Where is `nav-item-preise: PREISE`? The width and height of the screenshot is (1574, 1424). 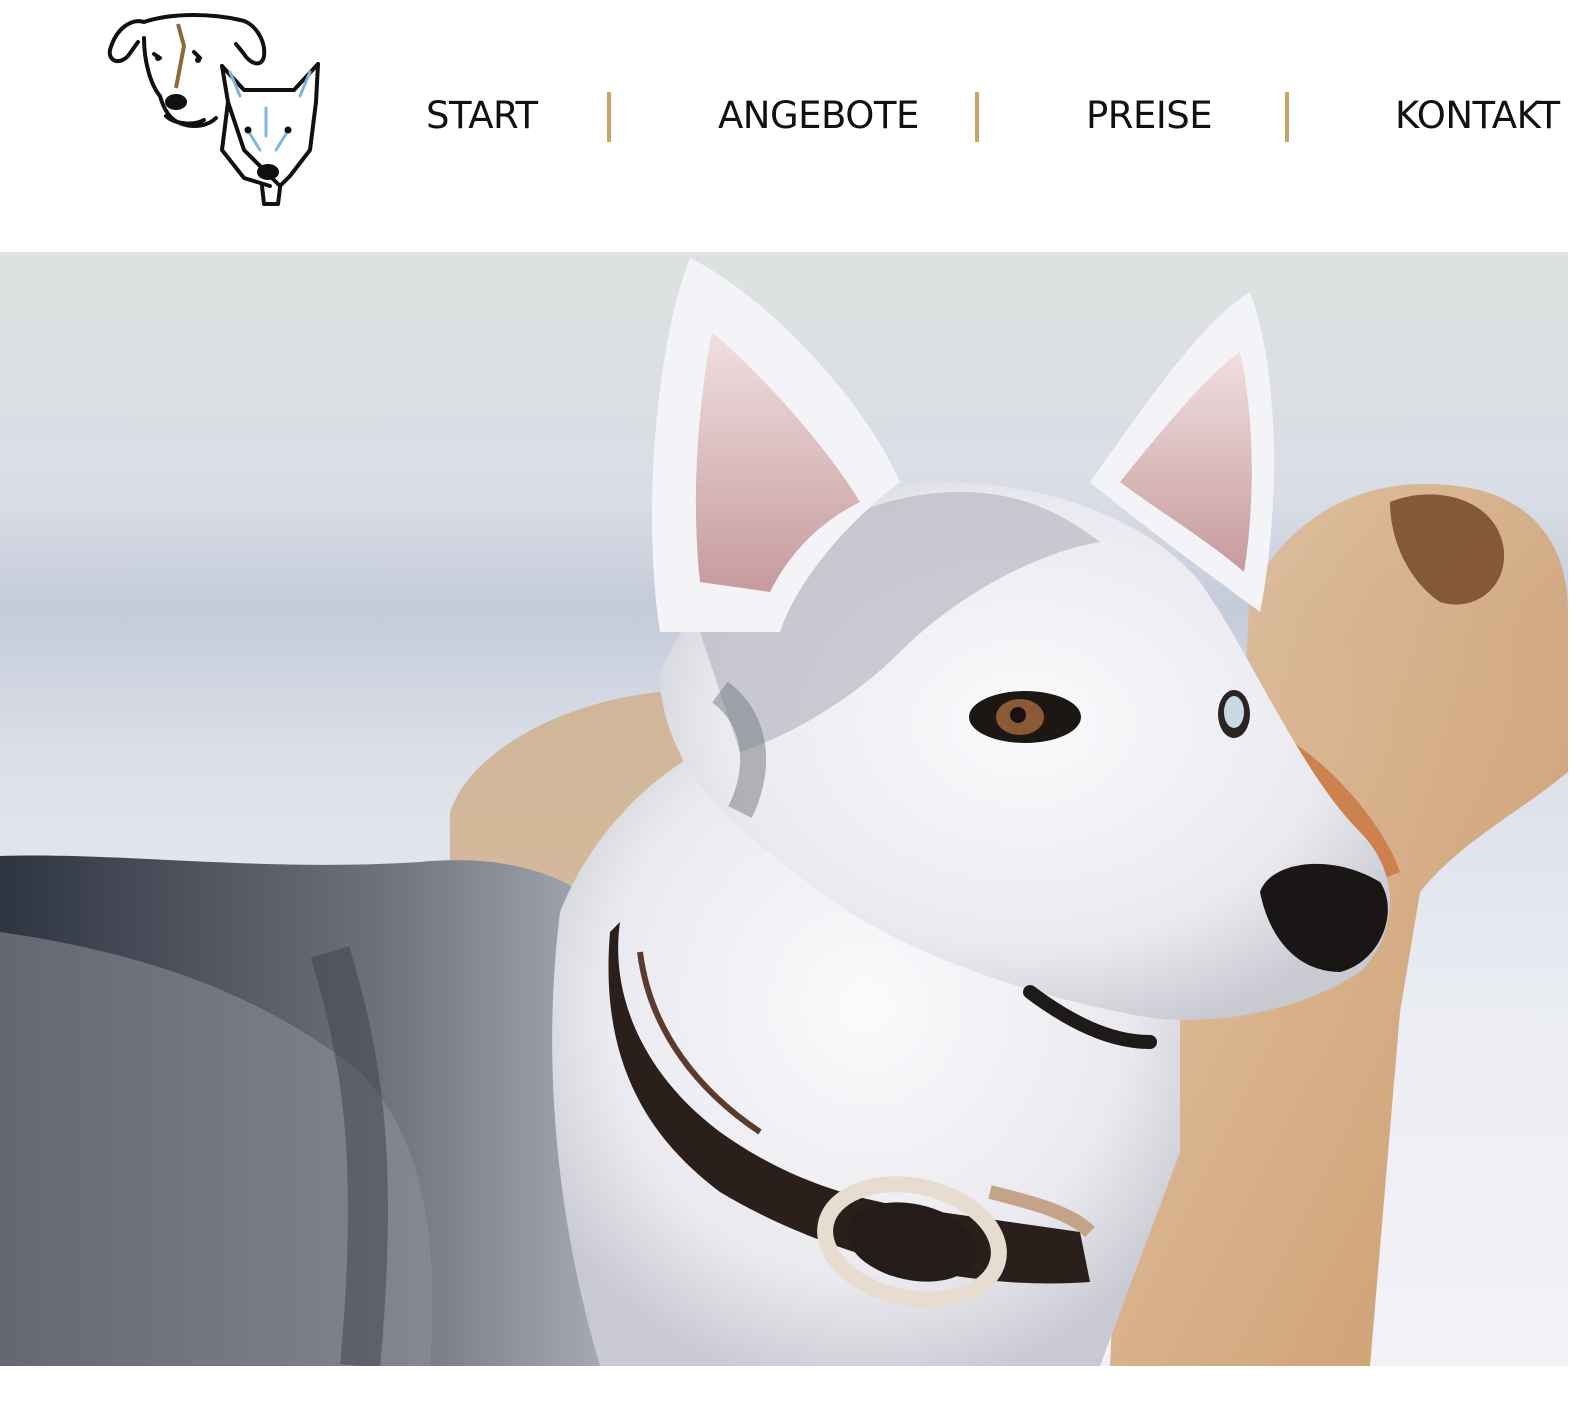 nav-item-preise: PREISE is located at coordinates (1149, 116).